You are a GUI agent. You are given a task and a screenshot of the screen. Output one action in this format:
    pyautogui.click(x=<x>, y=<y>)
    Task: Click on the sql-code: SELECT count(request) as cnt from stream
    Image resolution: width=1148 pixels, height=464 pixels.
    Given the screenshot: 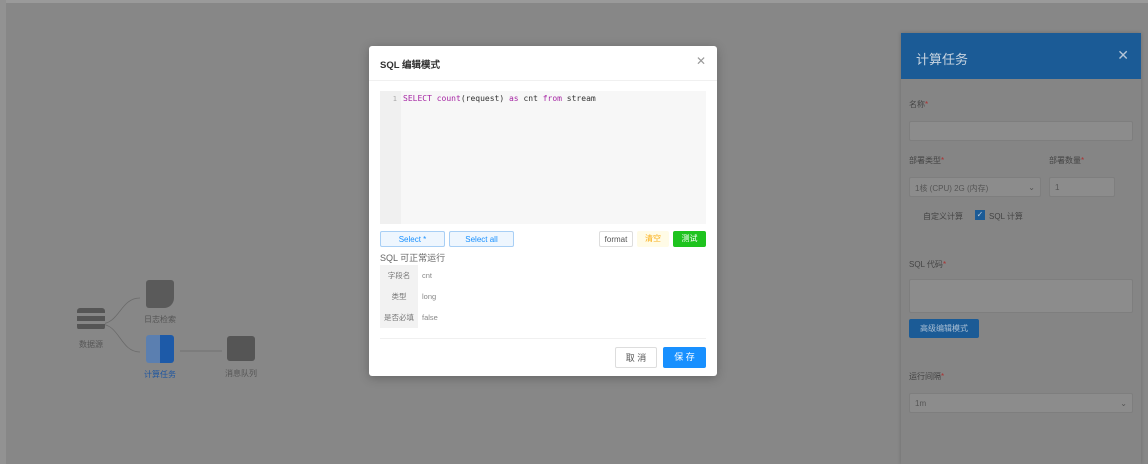 What is the action you would take?
    pyautogui.click(x=499, y=98)
    